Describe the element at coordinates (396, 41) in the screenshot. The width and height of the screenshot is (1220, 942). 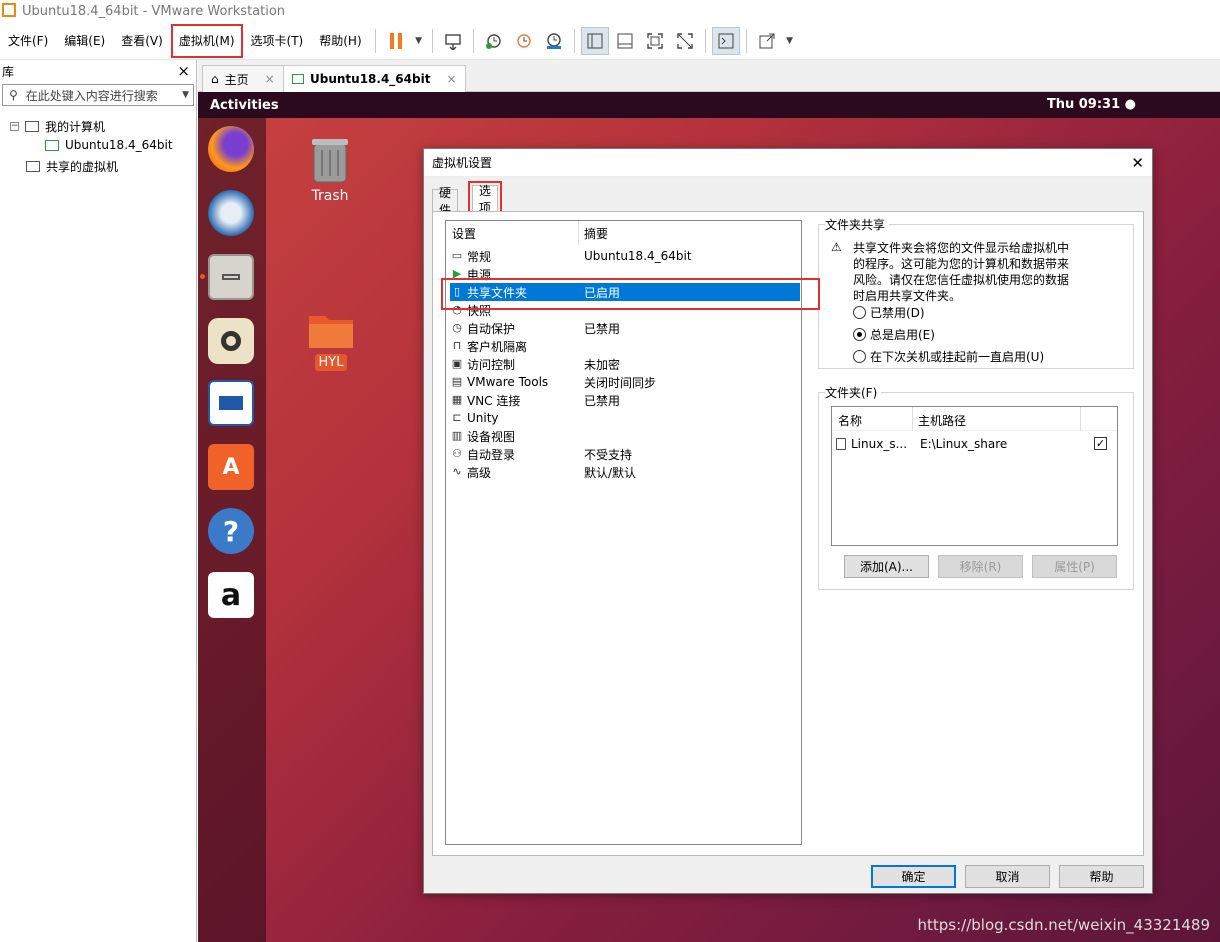
I see `pause-icon` at that location.